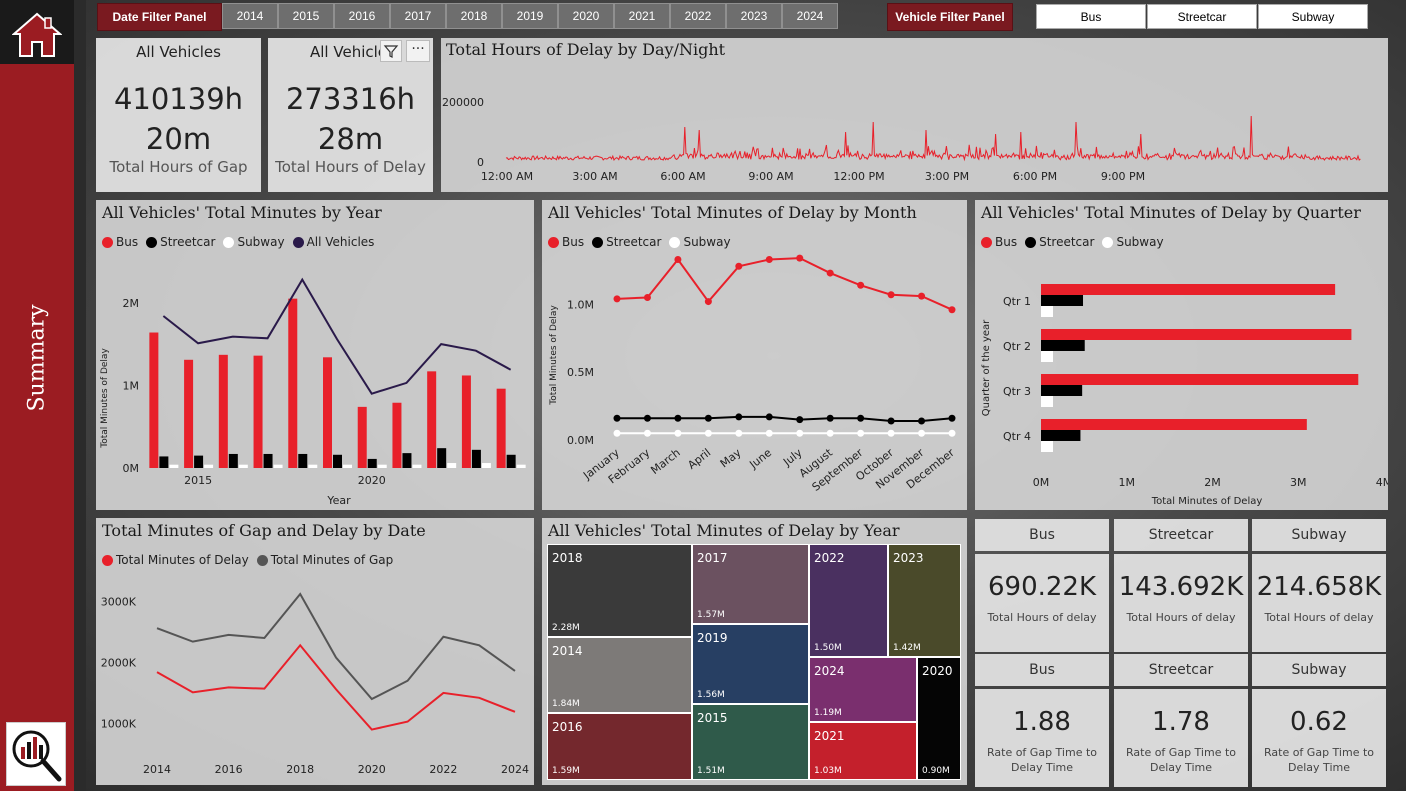  What do you see at coordinates (580, 372) in the screenshot?
I see `y-tick-label: 0.5M` at bounding box center [580, 372].